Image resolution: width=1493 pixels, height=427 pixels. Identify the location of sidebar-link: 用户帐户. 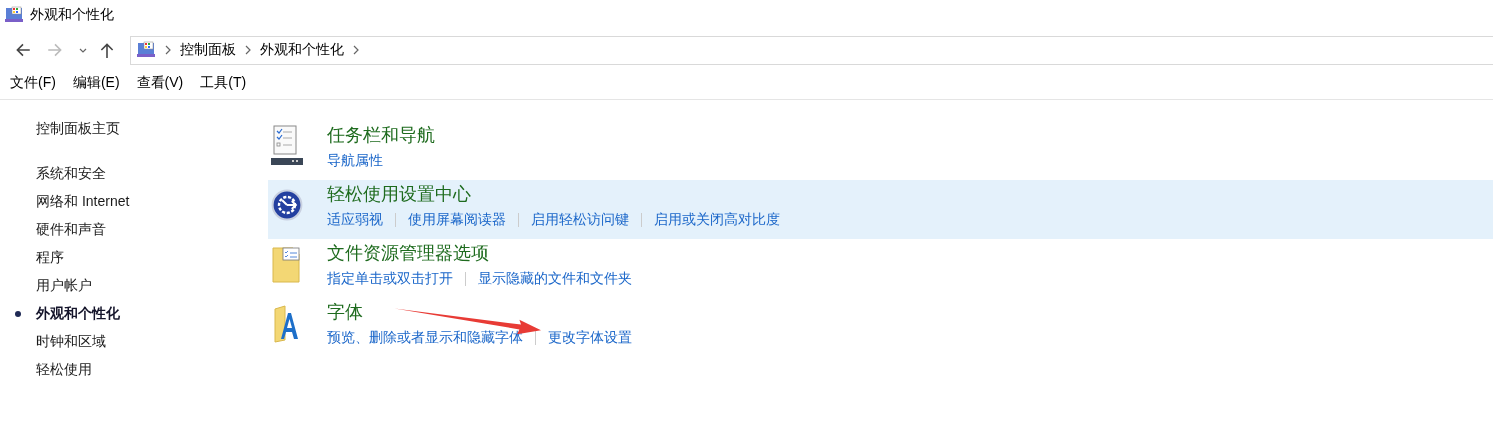
(64, 286).